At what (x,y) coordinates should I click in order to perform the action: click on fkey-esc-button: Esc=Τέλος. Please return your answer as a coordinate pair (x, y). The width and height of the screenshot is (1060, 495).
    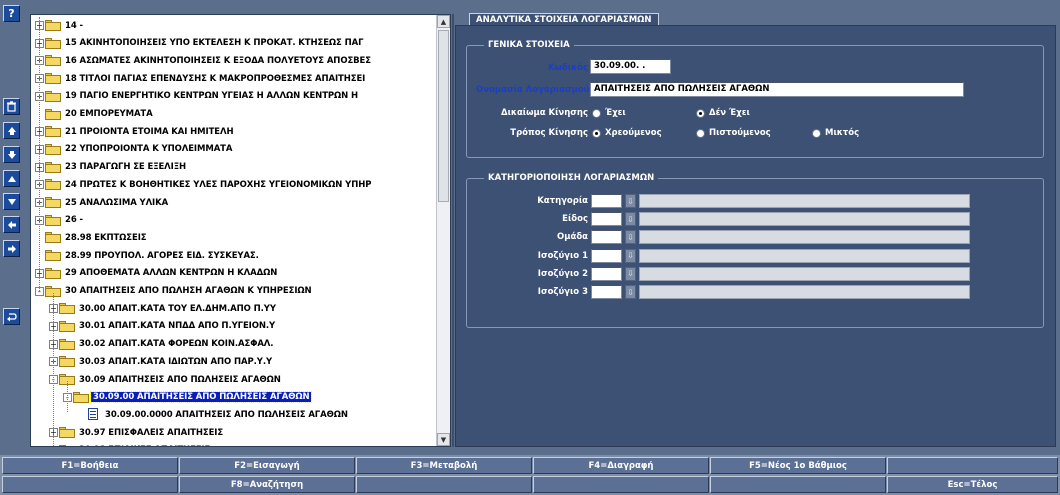
    Looking at the image, I should click on (972, 484).